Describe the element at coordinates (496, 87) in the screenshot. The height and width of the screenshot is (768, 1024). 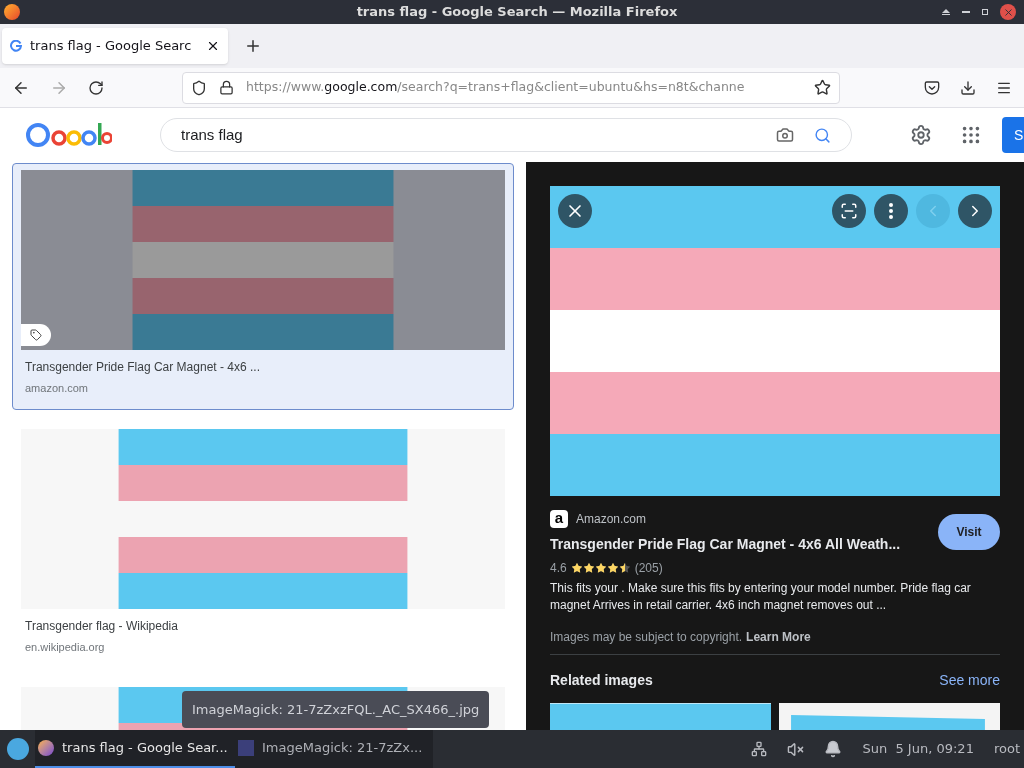
I see `url-text: https://www.google.com/search?q=trans+flag&client=ubuntu&hs=n8t&channe` at that location.